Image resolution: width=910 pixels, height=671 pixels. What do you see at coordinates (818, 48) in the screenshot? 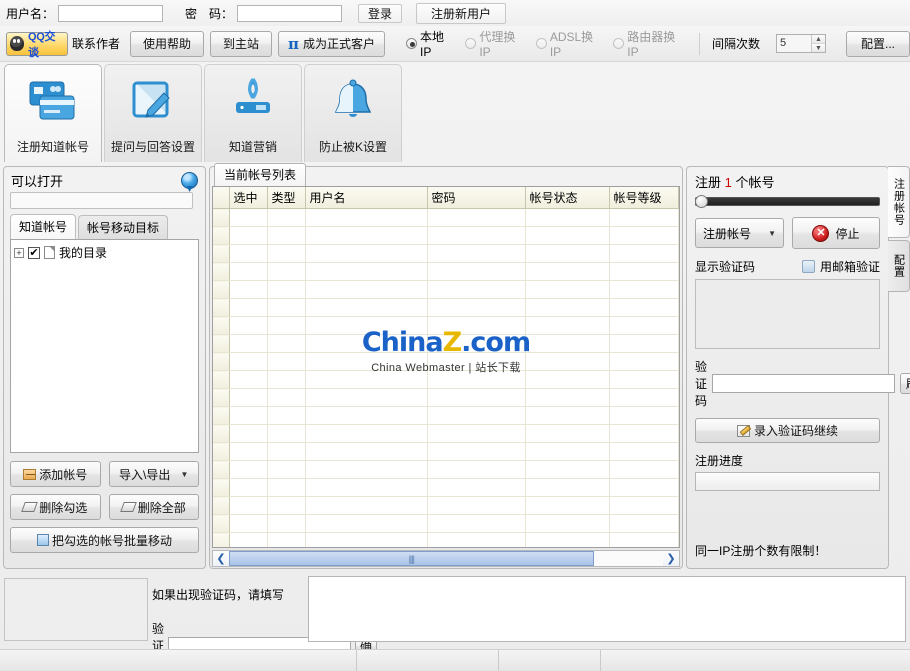
I see `stepper-down-icon: ▼` at bounding box center [818, 48].